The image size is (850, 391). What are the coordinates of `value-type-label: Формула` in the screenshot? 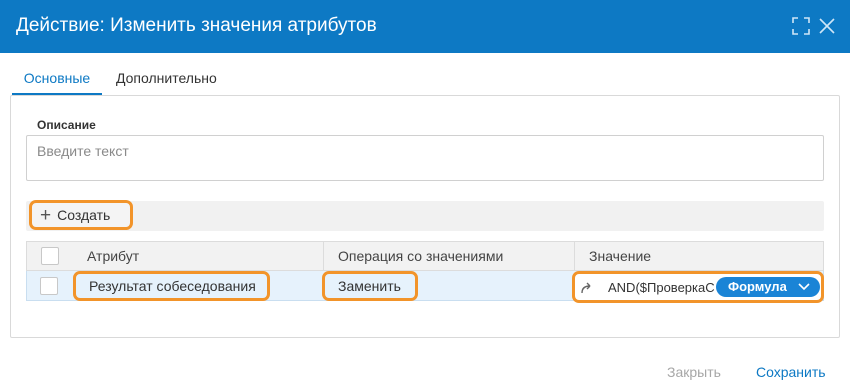 It's located at (757, 286).